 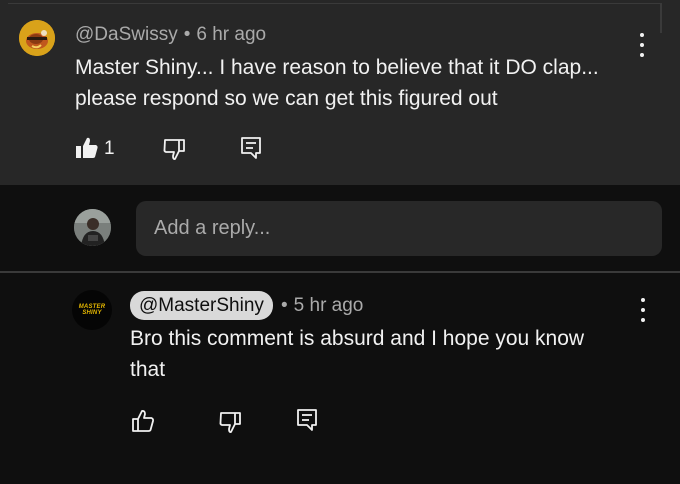 What do you see at coordinates (334, 3) in the screenshot?
I see `top-divider` at bounding box center [334, 3].